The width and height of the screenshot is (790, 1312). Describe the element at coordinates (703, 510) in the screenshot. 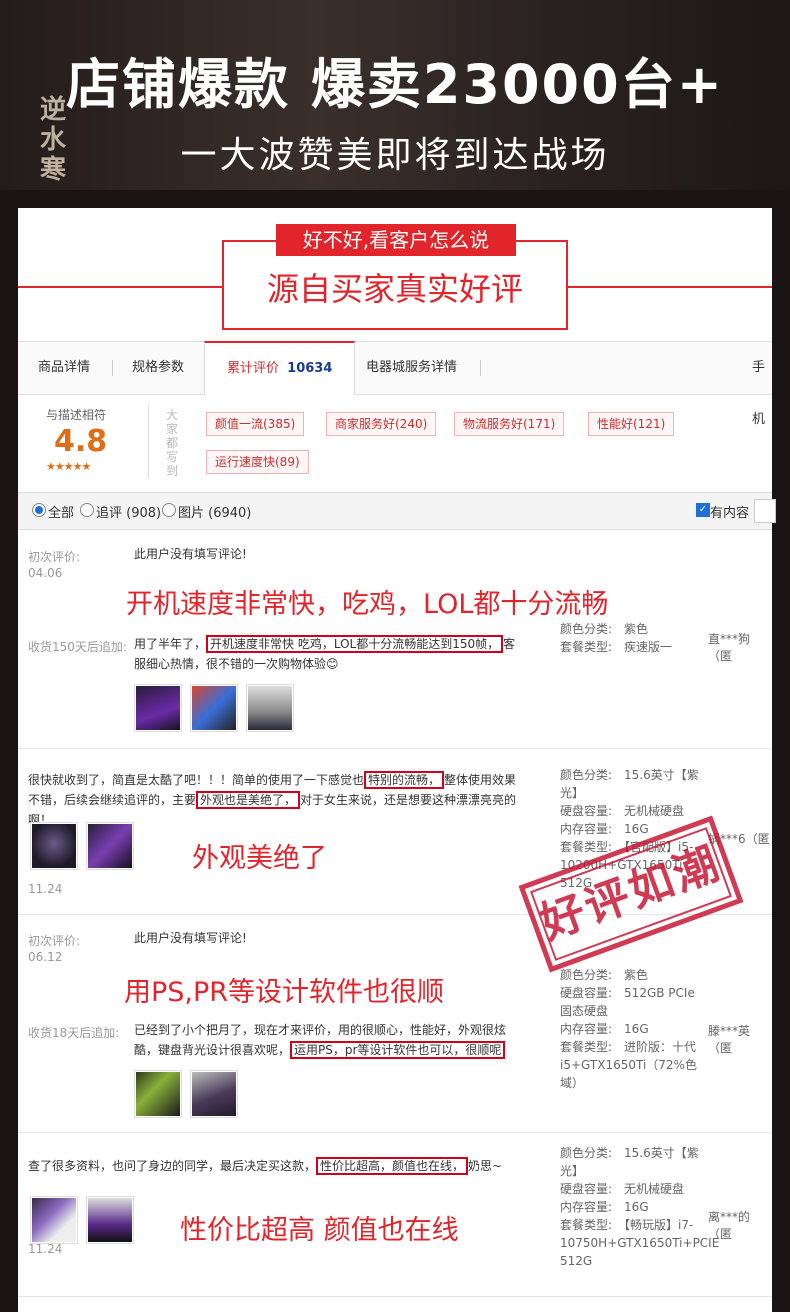

I see `has-content-checkbox: ✓` at that location.